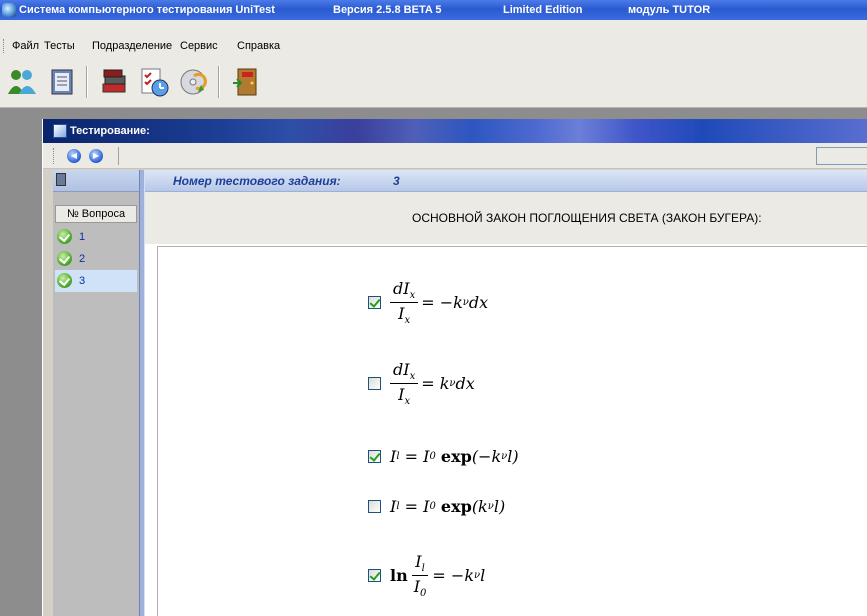 The height and width of the screenshot is (616, 867). What do you see at coordinates (199, 46) in the screenshot?
I see `menu-service: Сервис` at bounding box center [199, 46].